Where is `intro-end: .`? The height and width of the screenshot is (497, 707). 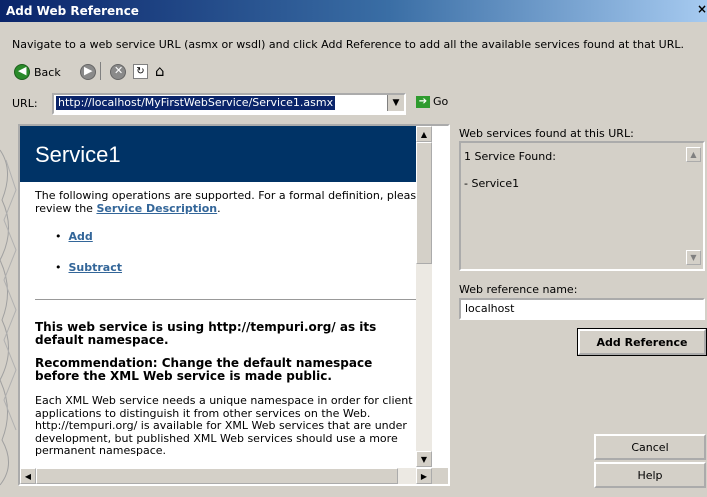
intro-end: . is located at coordinates (219, 208).